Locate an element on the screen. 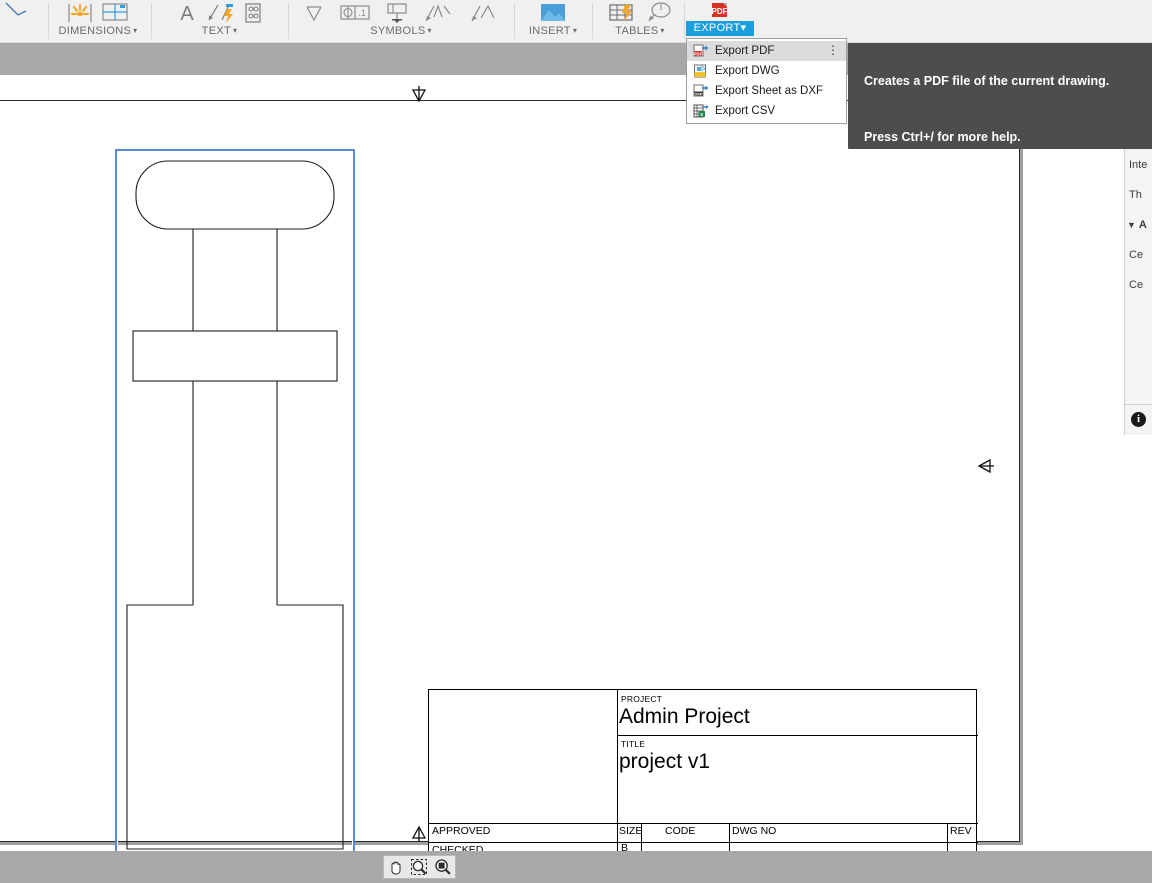 This screenshot has height=883, width=1152. zoom-window-icon is located at coordinates (419, 867).